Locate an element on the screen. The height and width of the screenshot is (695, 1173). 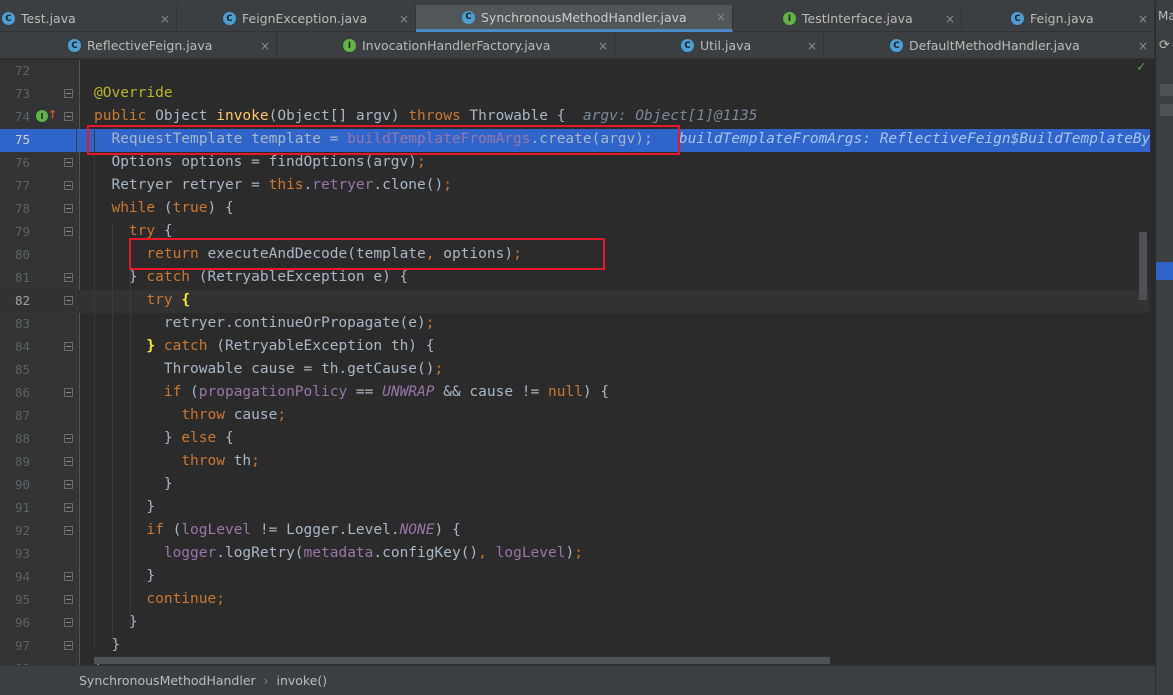
code-text: } catch (RetryableException e) { is located at coordinates (251, 277).